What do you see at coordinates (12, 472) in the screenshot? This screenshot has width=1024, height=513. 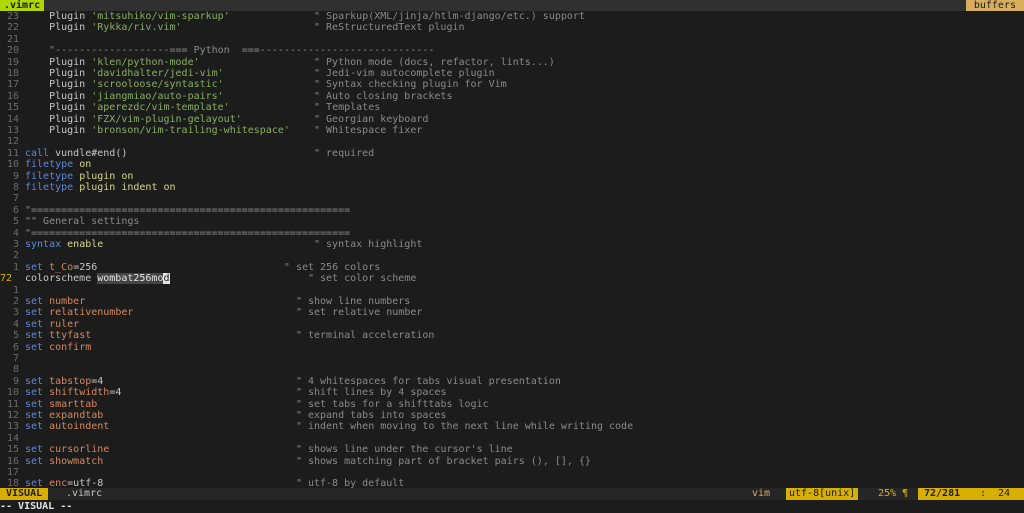 I see `line-number: 17` at bounding box center [12, 472].